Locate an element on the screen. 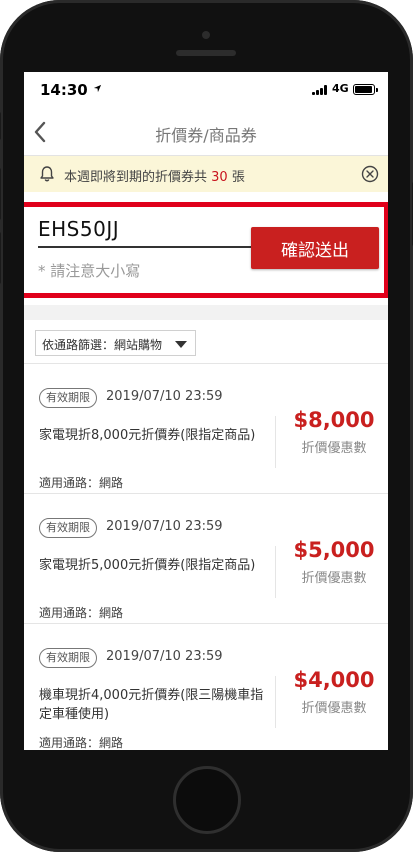 This screenshot has width=413, height=852. volume-down-button is located at coordinates (0, 258).